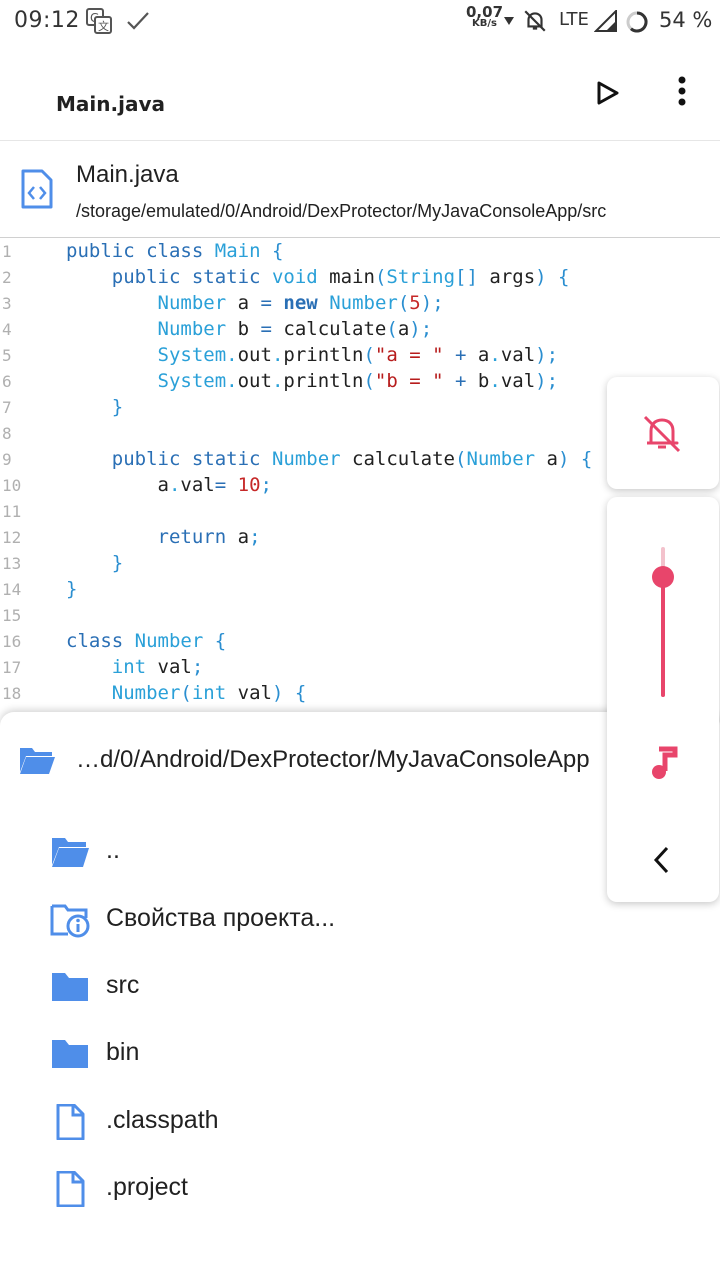 The height and width of the screenshot is (1280, 720). Describe the element at coordinates (110, 104) in the screenshot. I see `toolbar-title: Main.java` at that location.